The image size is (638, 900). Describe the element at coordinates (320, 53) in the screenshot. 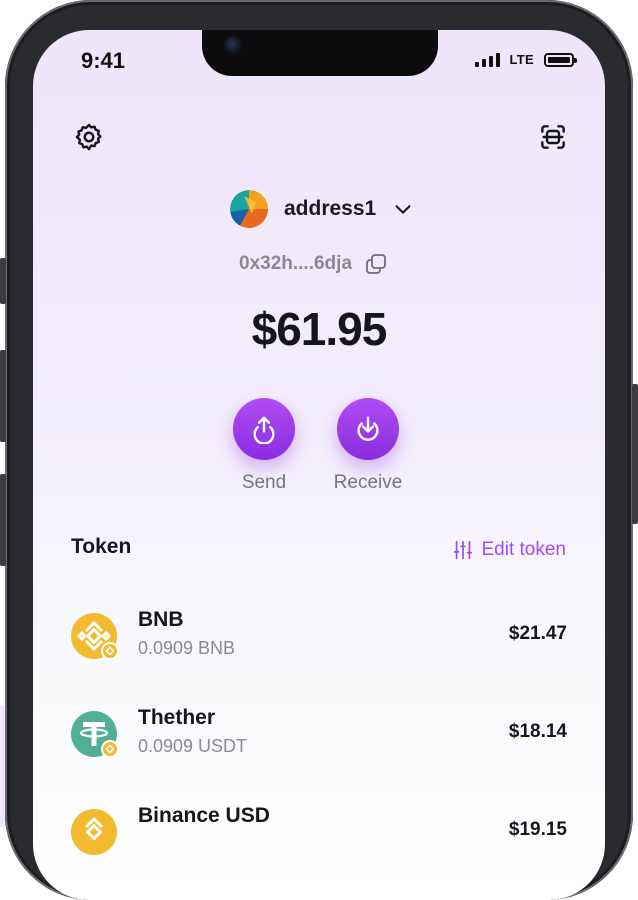

I see `notch` at that location.